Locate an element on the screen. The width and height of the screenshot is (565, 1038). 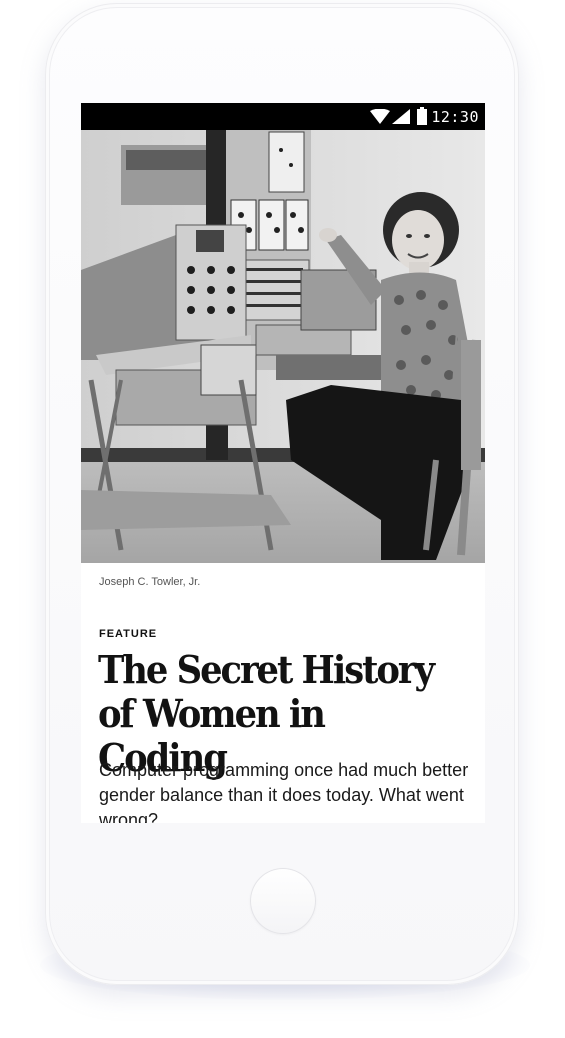
battery-icon is located at coordinates (422, 116).